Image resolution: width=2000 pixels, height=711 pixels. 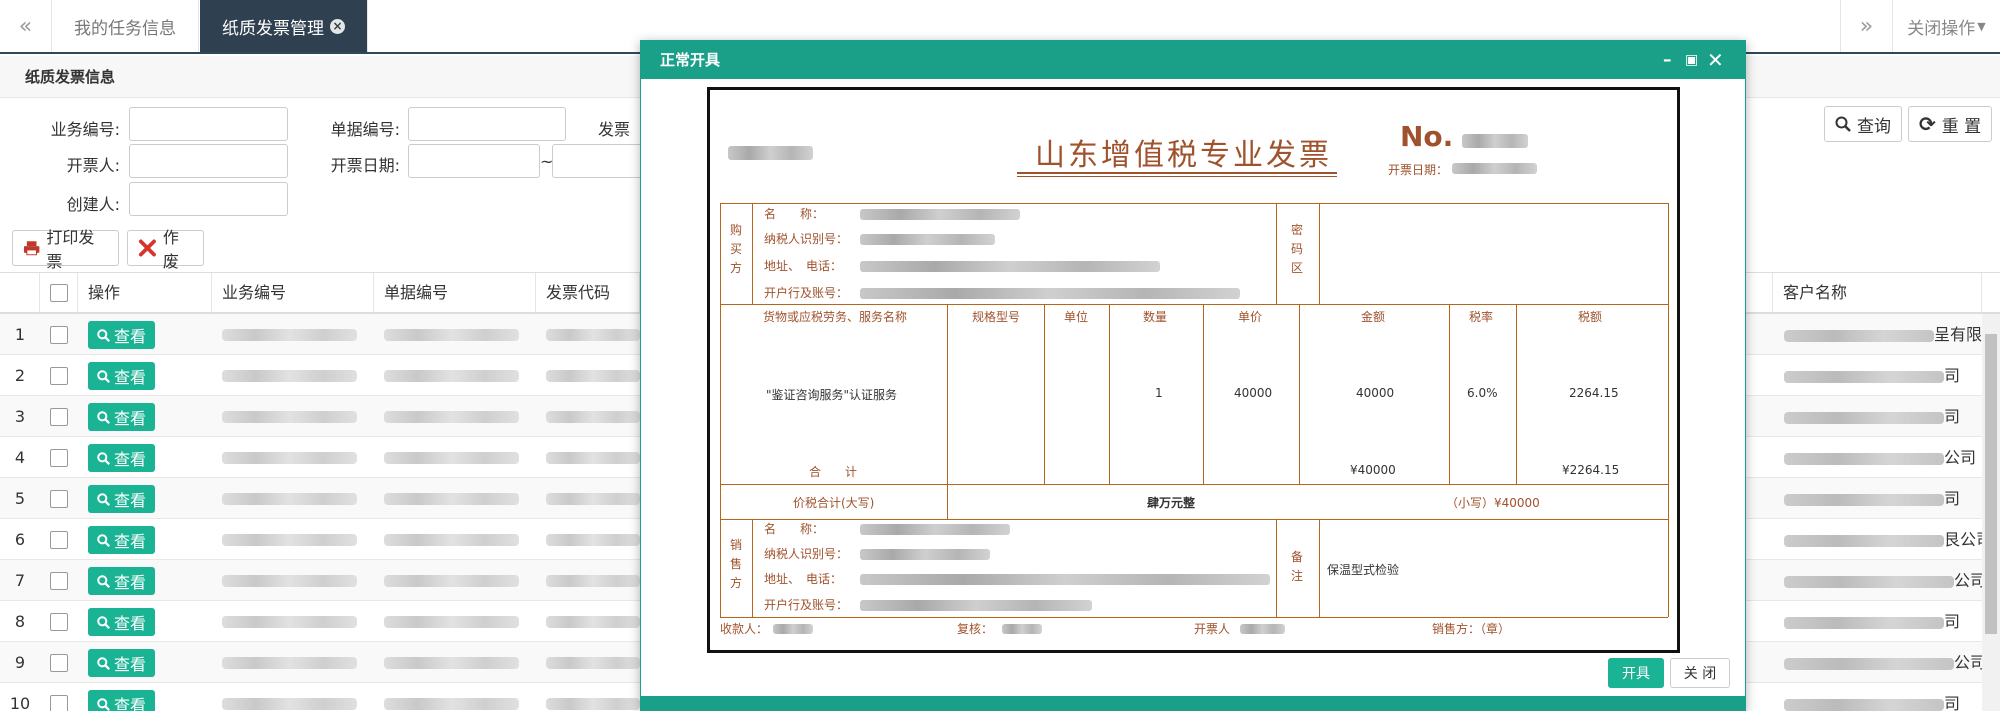 I want to click on reset-button: ⟳ 重 置, so click(x=1950, y=124).